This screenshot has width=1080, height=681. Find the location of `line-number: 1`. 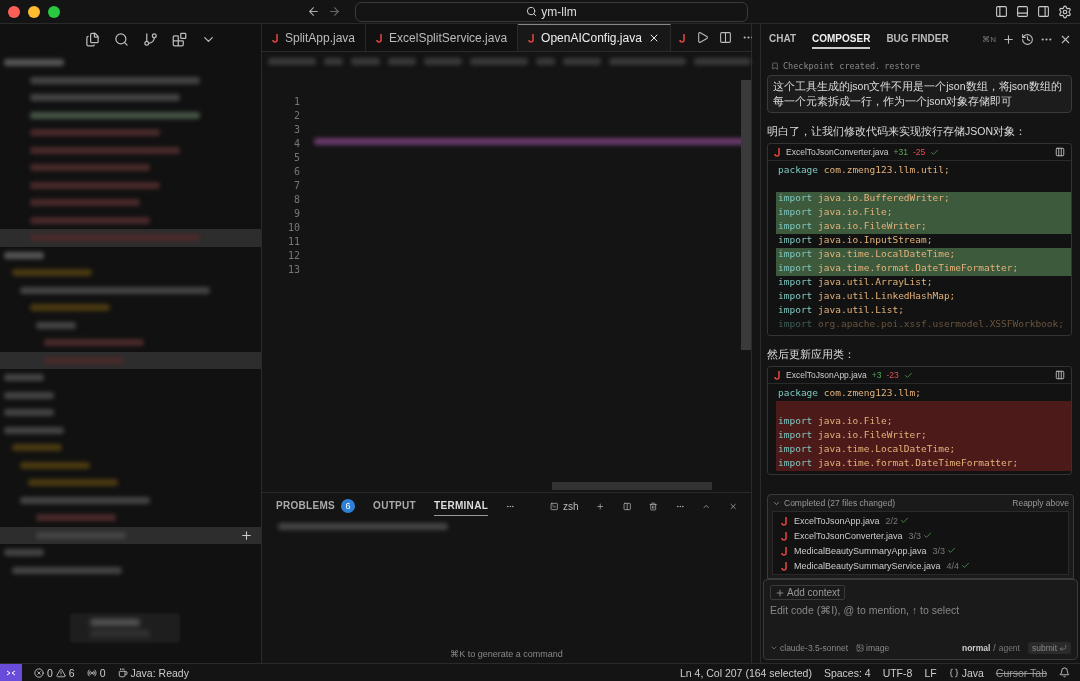

line-number: 1 is located at coordinates (296, 102).